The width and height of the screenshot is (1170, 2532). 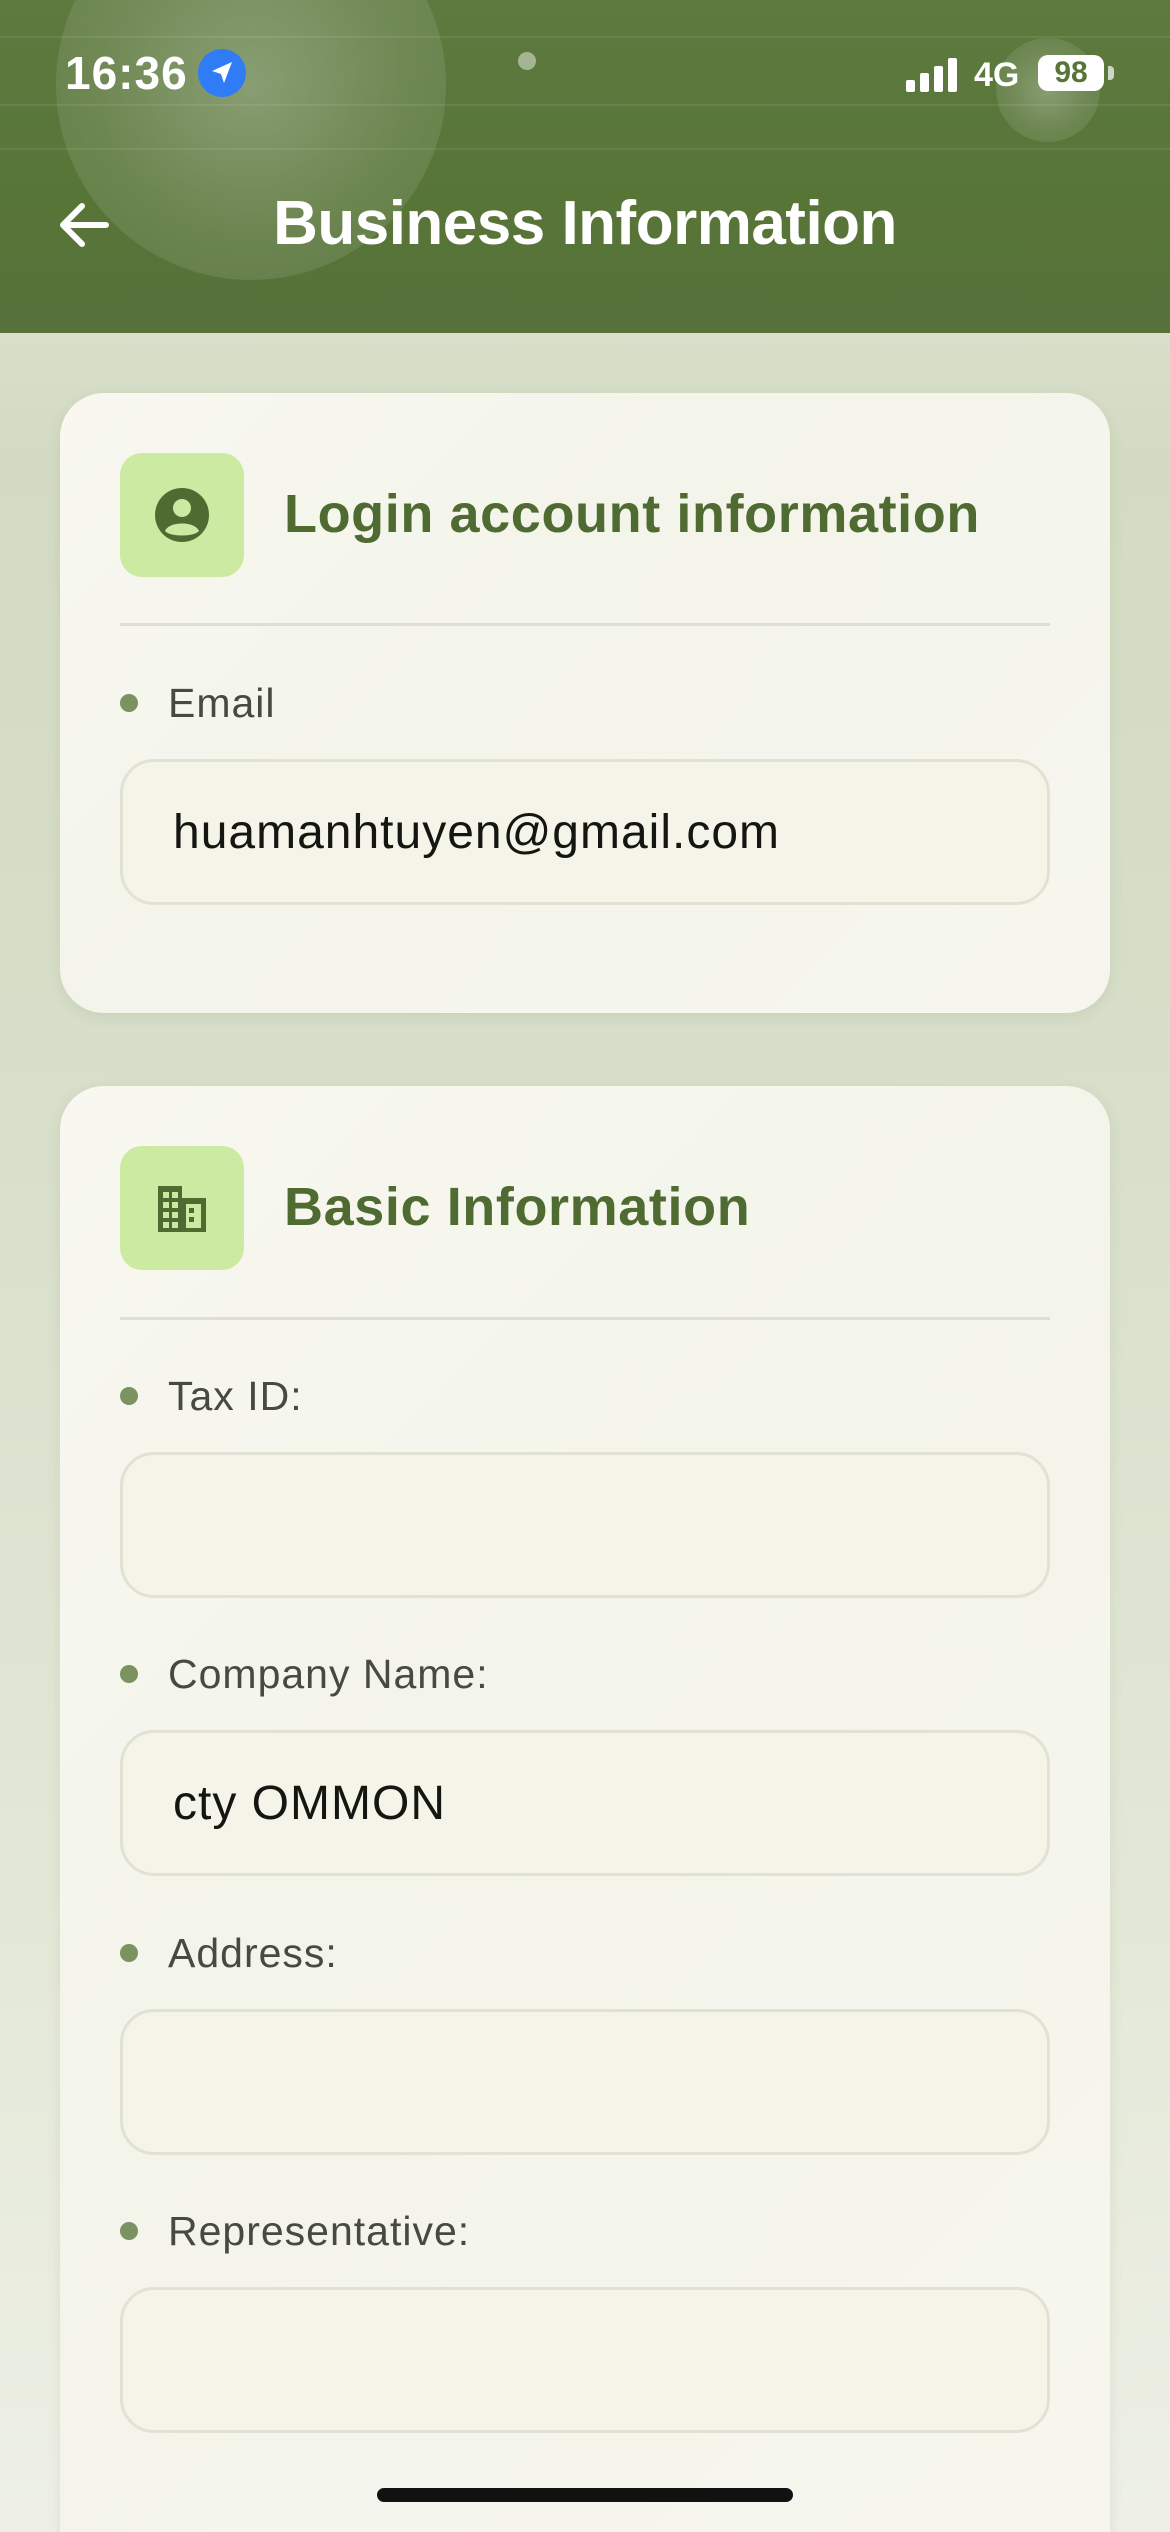 What do you see at coordinates (527, 61) in the screenshot?
I see `camera-dot` at bounding box center [527, 61].